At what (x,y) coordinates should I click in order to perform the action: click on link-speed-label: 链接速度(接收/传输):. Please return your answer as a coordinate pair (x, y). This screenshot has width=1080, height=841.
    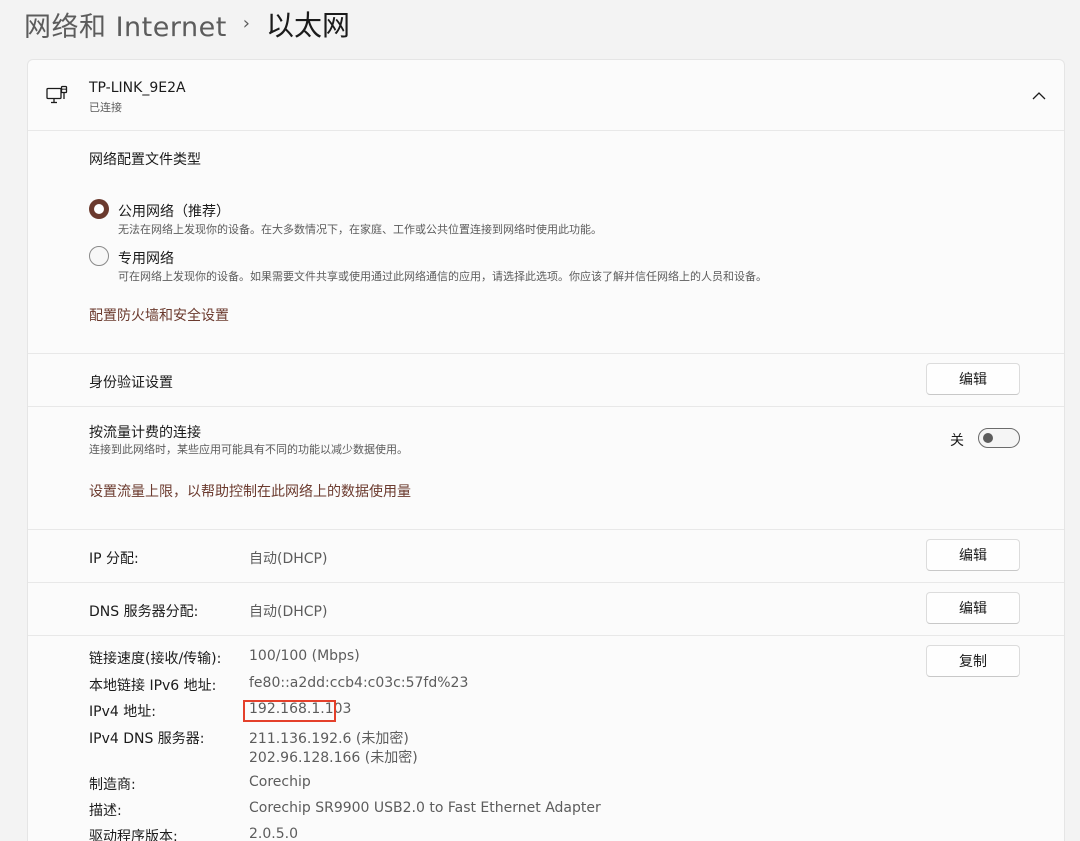
    Looking at the image, I should click on (155, 659).